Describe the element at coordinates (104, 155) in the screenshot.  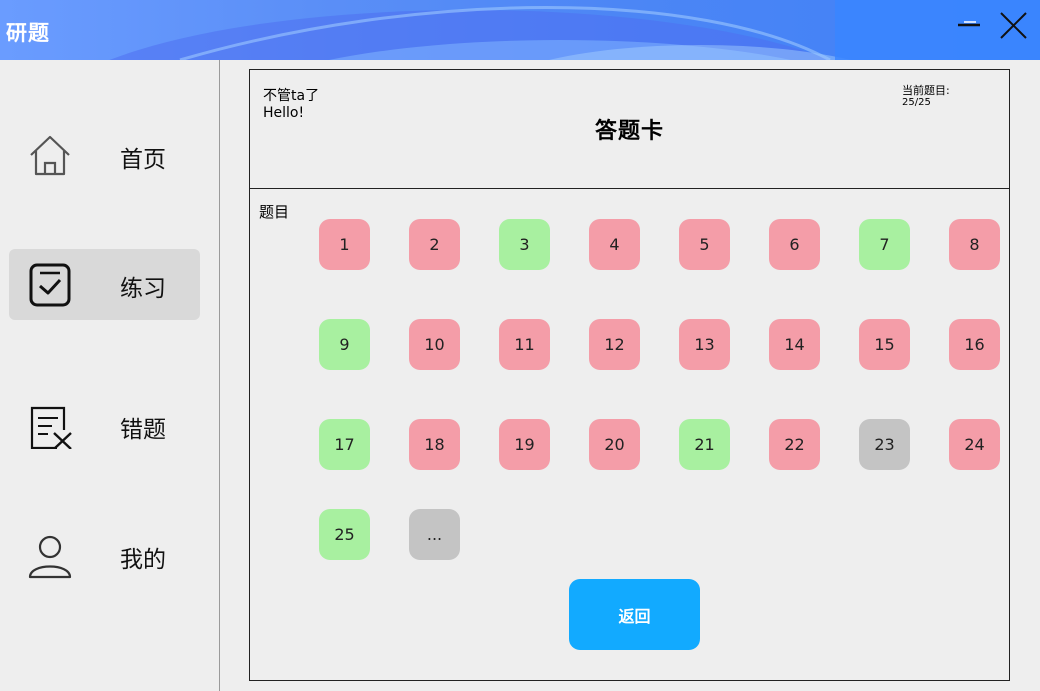
I see `sidebar-item-home: 首页` at that location.